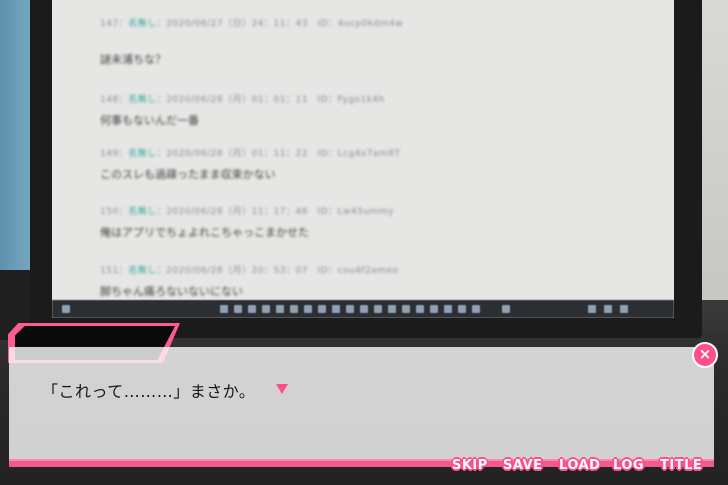  What do you see at coordinates (579, 465) in the screenshot?
I see `load-button: LOAD` at bounding box center [579, 465].